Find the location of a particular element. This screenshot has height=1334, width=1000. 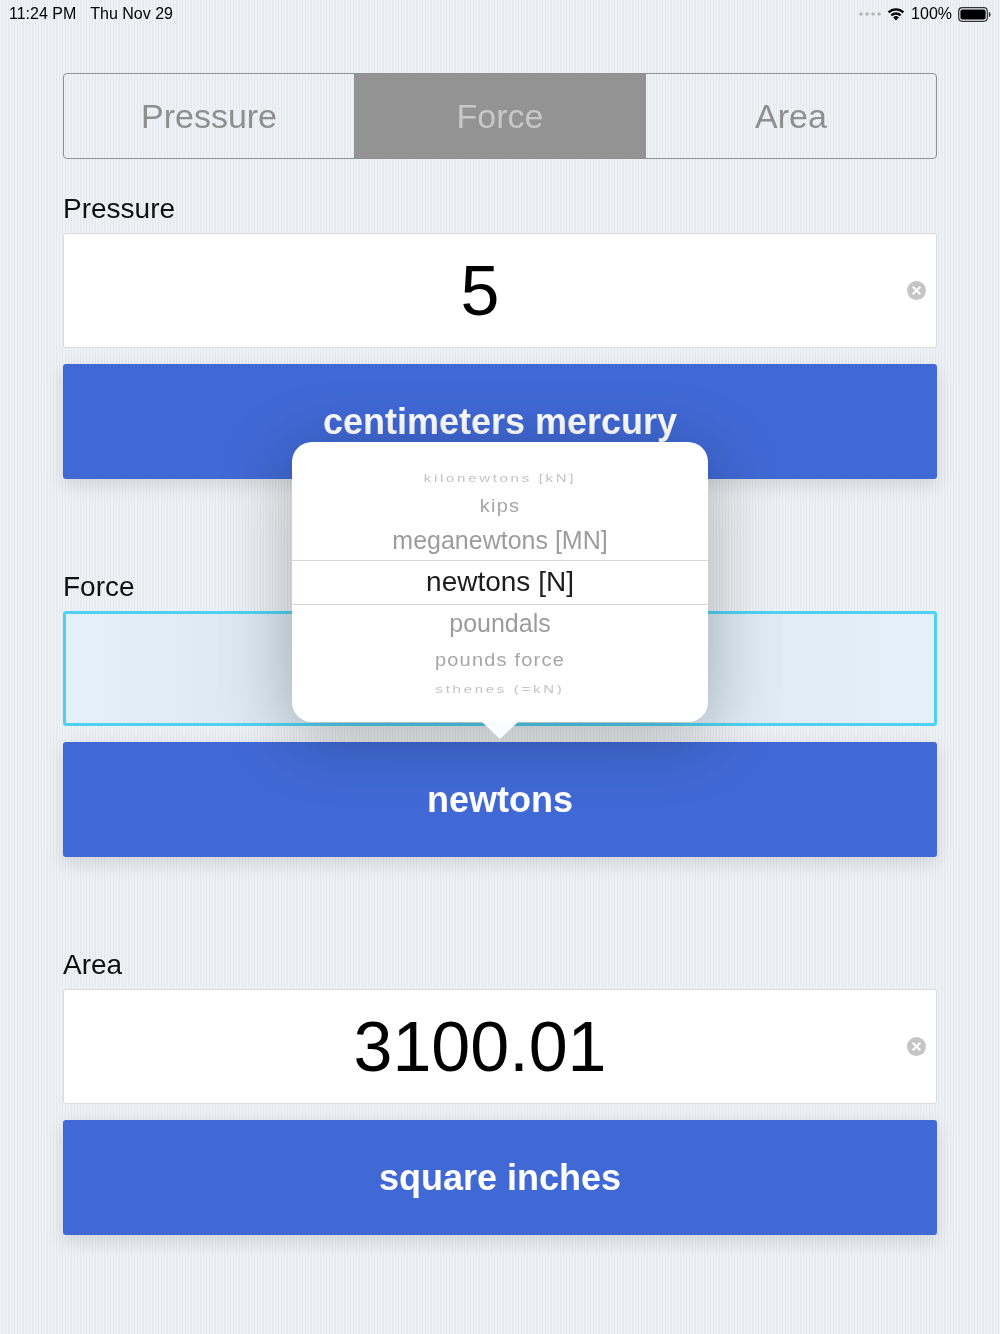

section-label: Force is located at coordinates (99, 587).